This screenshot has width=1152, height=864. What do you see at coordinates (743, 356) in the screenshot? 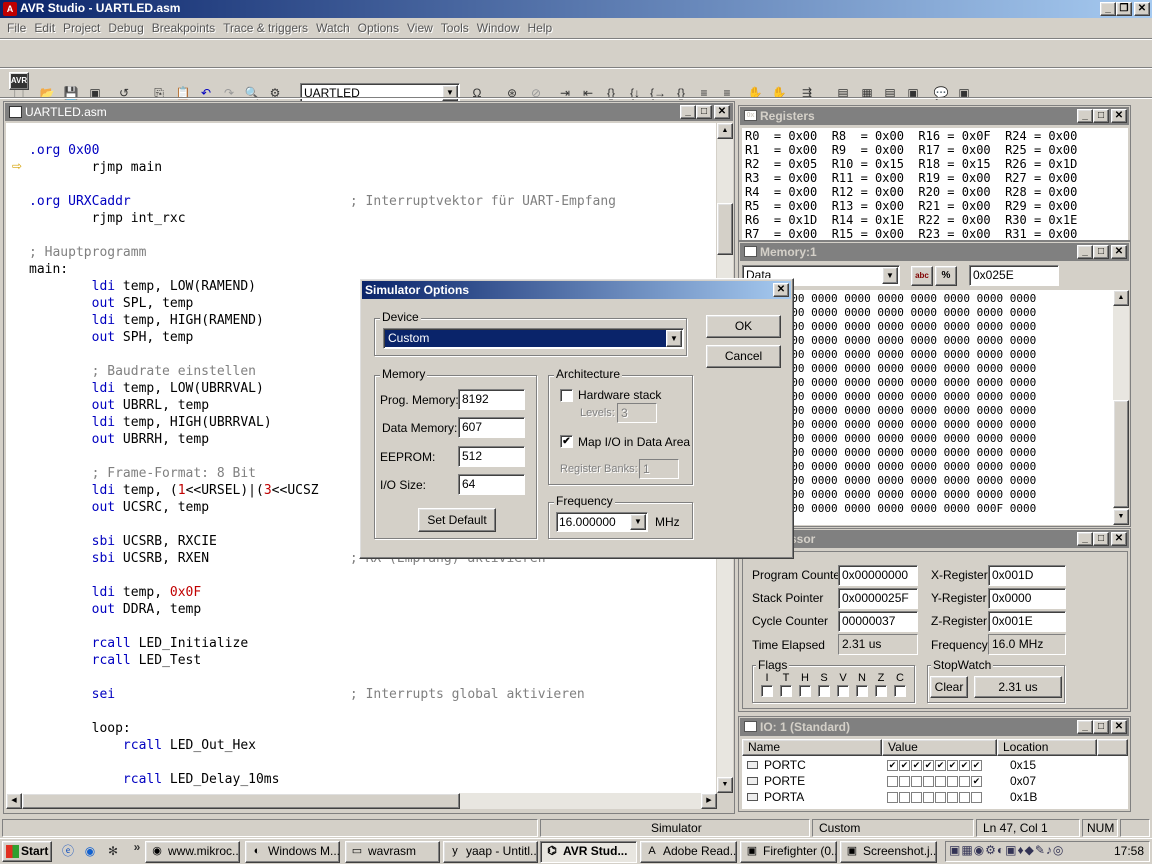
I see `cancel-button: Cancel` at bounding box center [743, 356].